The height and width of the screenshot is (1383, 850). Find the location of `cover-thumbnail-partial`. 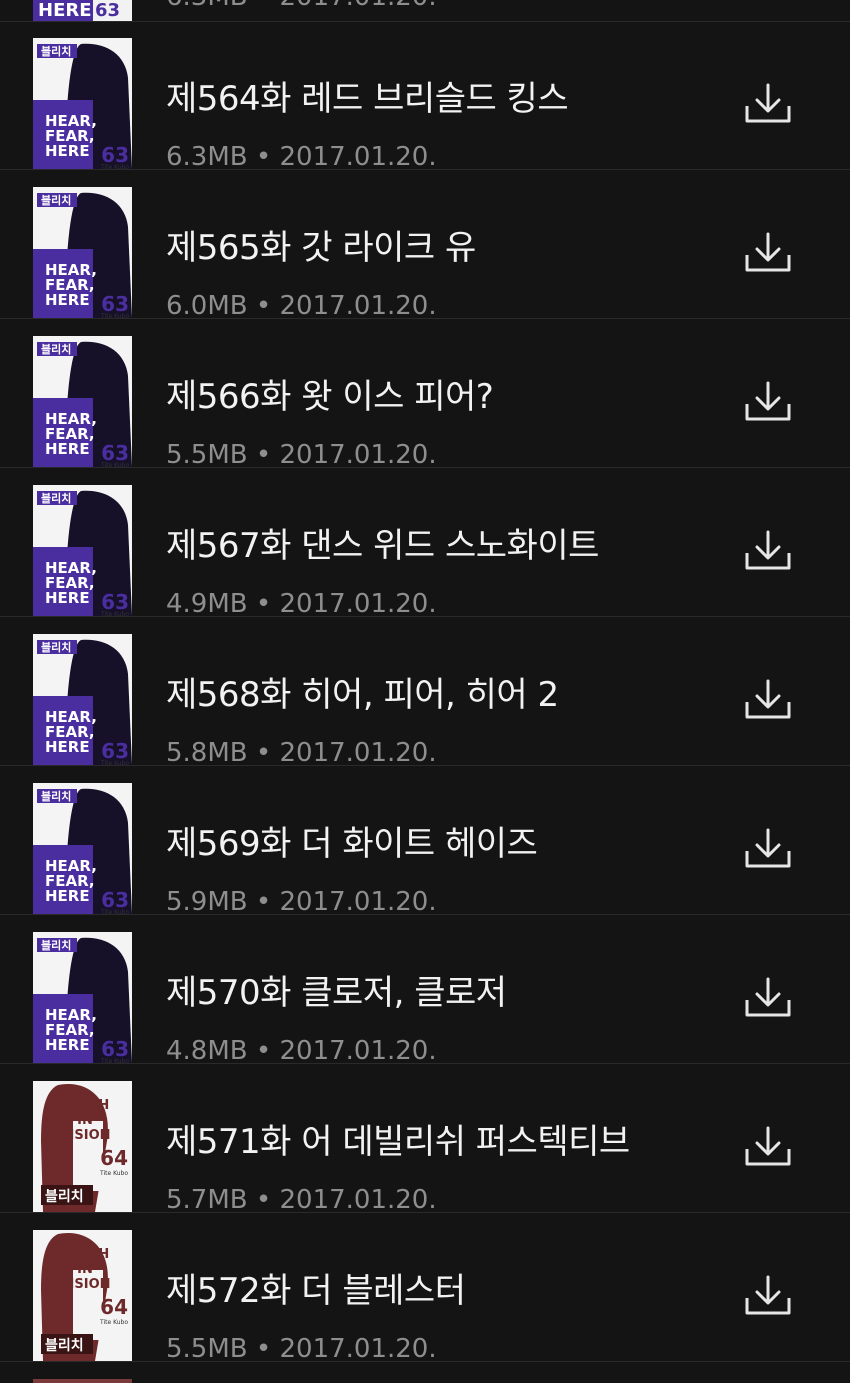

cover-thumbnail-partial is located at coordinates (82, 1381).